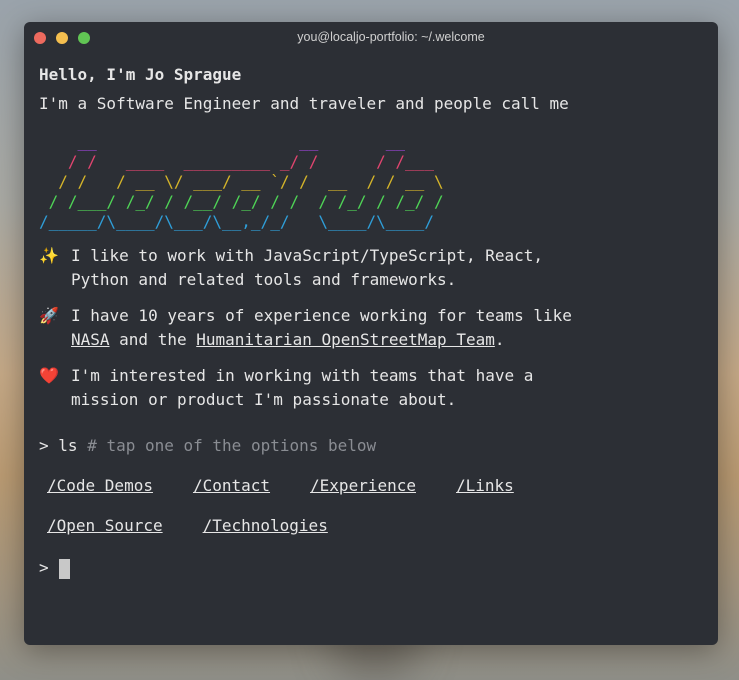 The width and height of the screenshot is (739, 680). I want to click on logo-line: /_____/\____/\___/\__,_/_/ \____/\____/, so click(241, 221).